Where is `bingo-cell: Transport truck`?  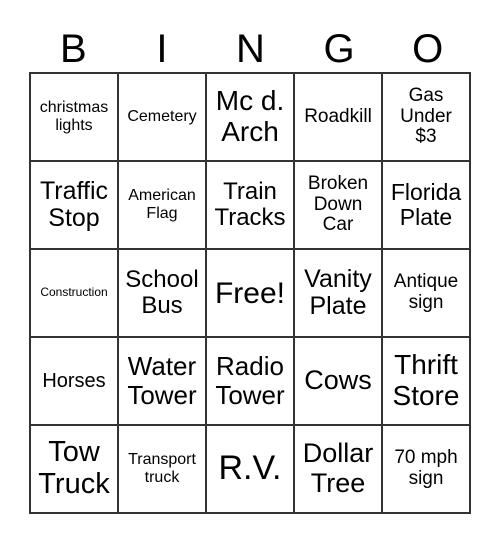
bingo-cell: Transport truck is located at coordinates (162, 469).